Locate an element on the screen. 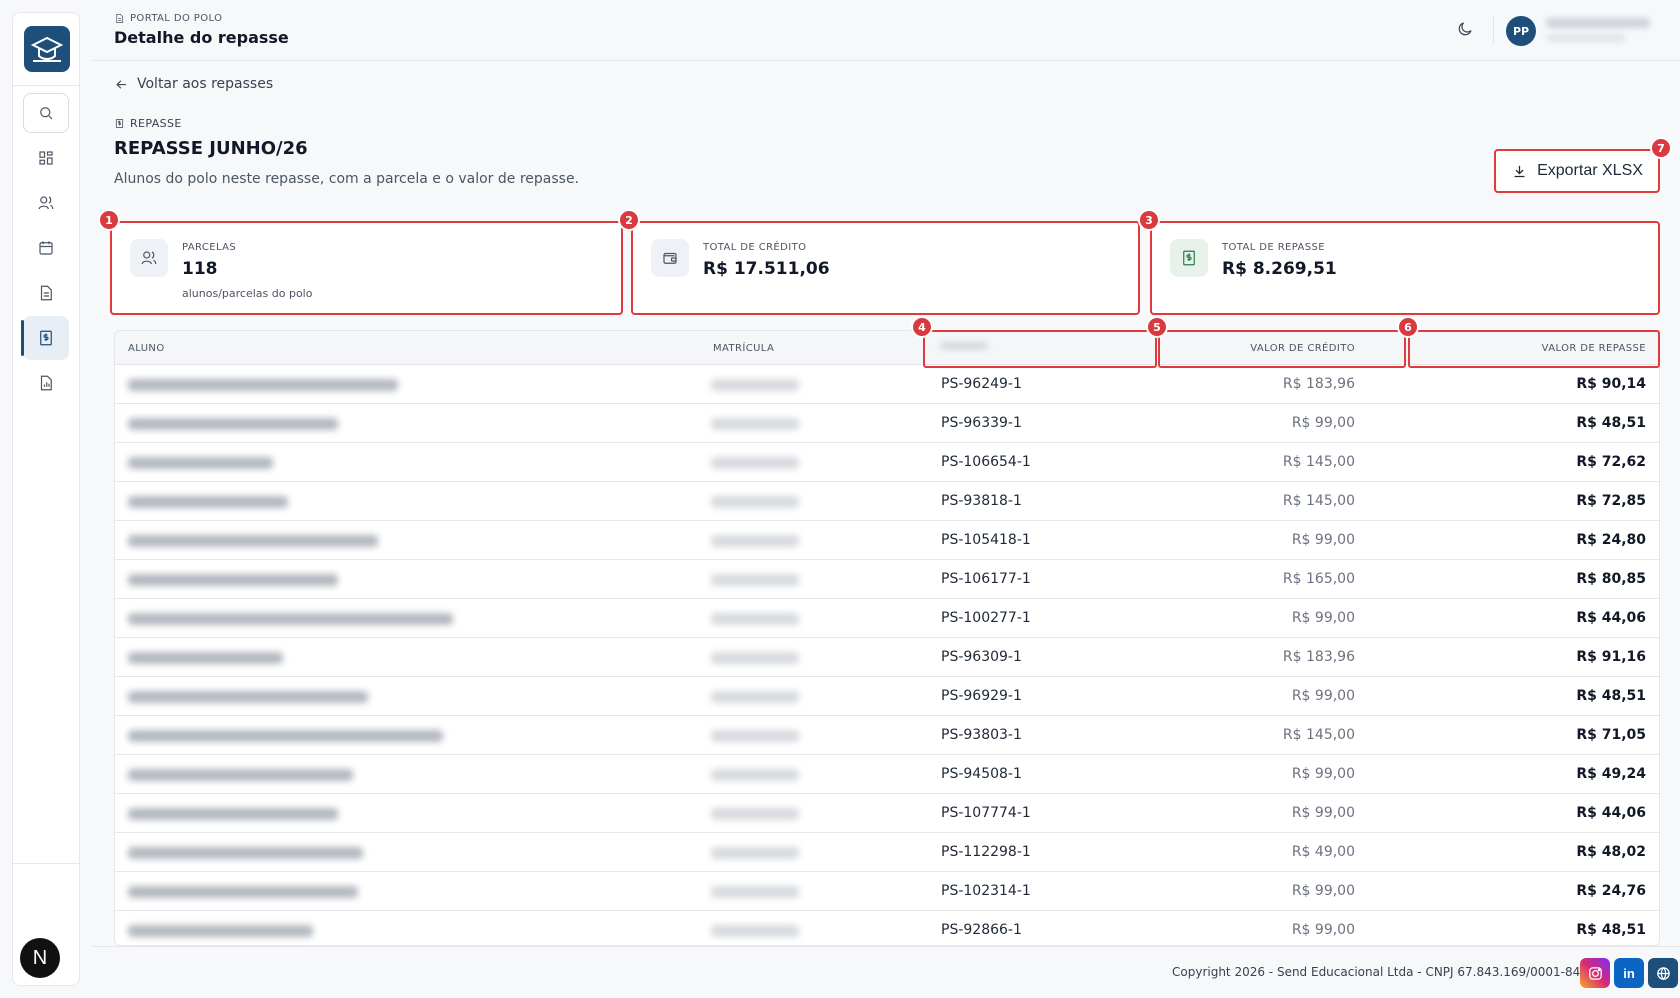 The image size is (1680, 998). section-label-text: REPASSE is located at coordinates (156, 123).